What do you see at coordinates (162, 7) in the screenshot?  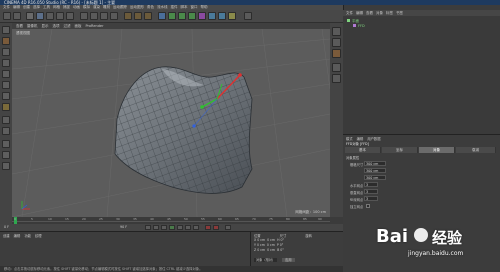 I see `menu-item: 流水线` at bounding box center [162, 7].